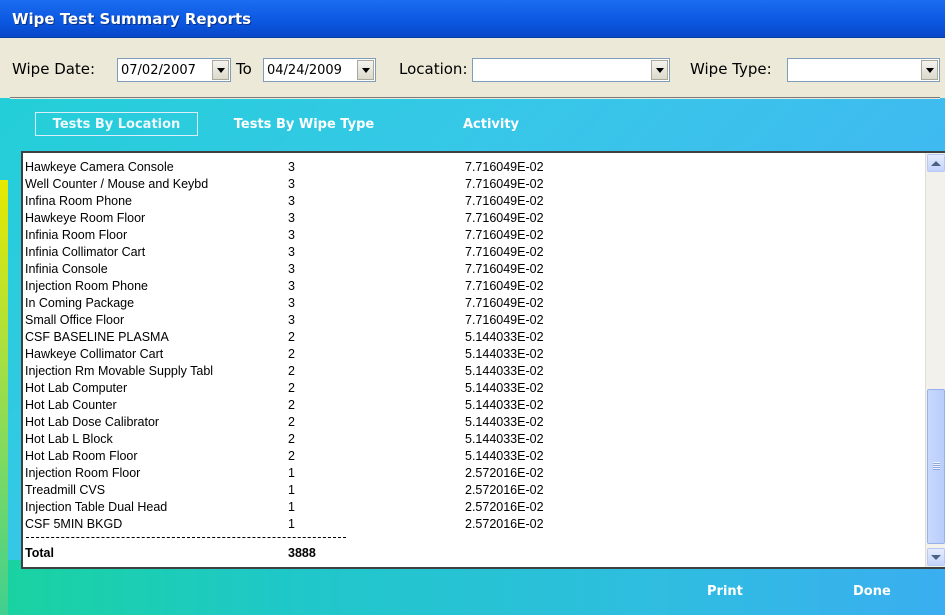 Image resolution: width=945 pixels, height=615 pixels. What do you see at coordinates (71, 405) in the screenshot?
I see `row-location: Hot Lab Counter` at bounding box center [71, 405].